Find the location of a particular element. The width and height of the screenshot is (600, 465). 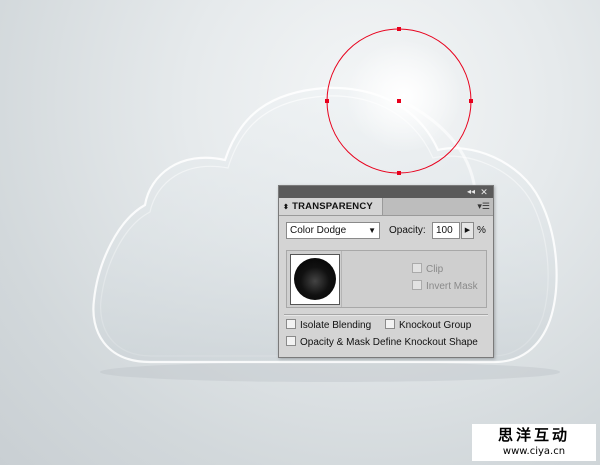

panel-divider is located at coordinates (386, 315).